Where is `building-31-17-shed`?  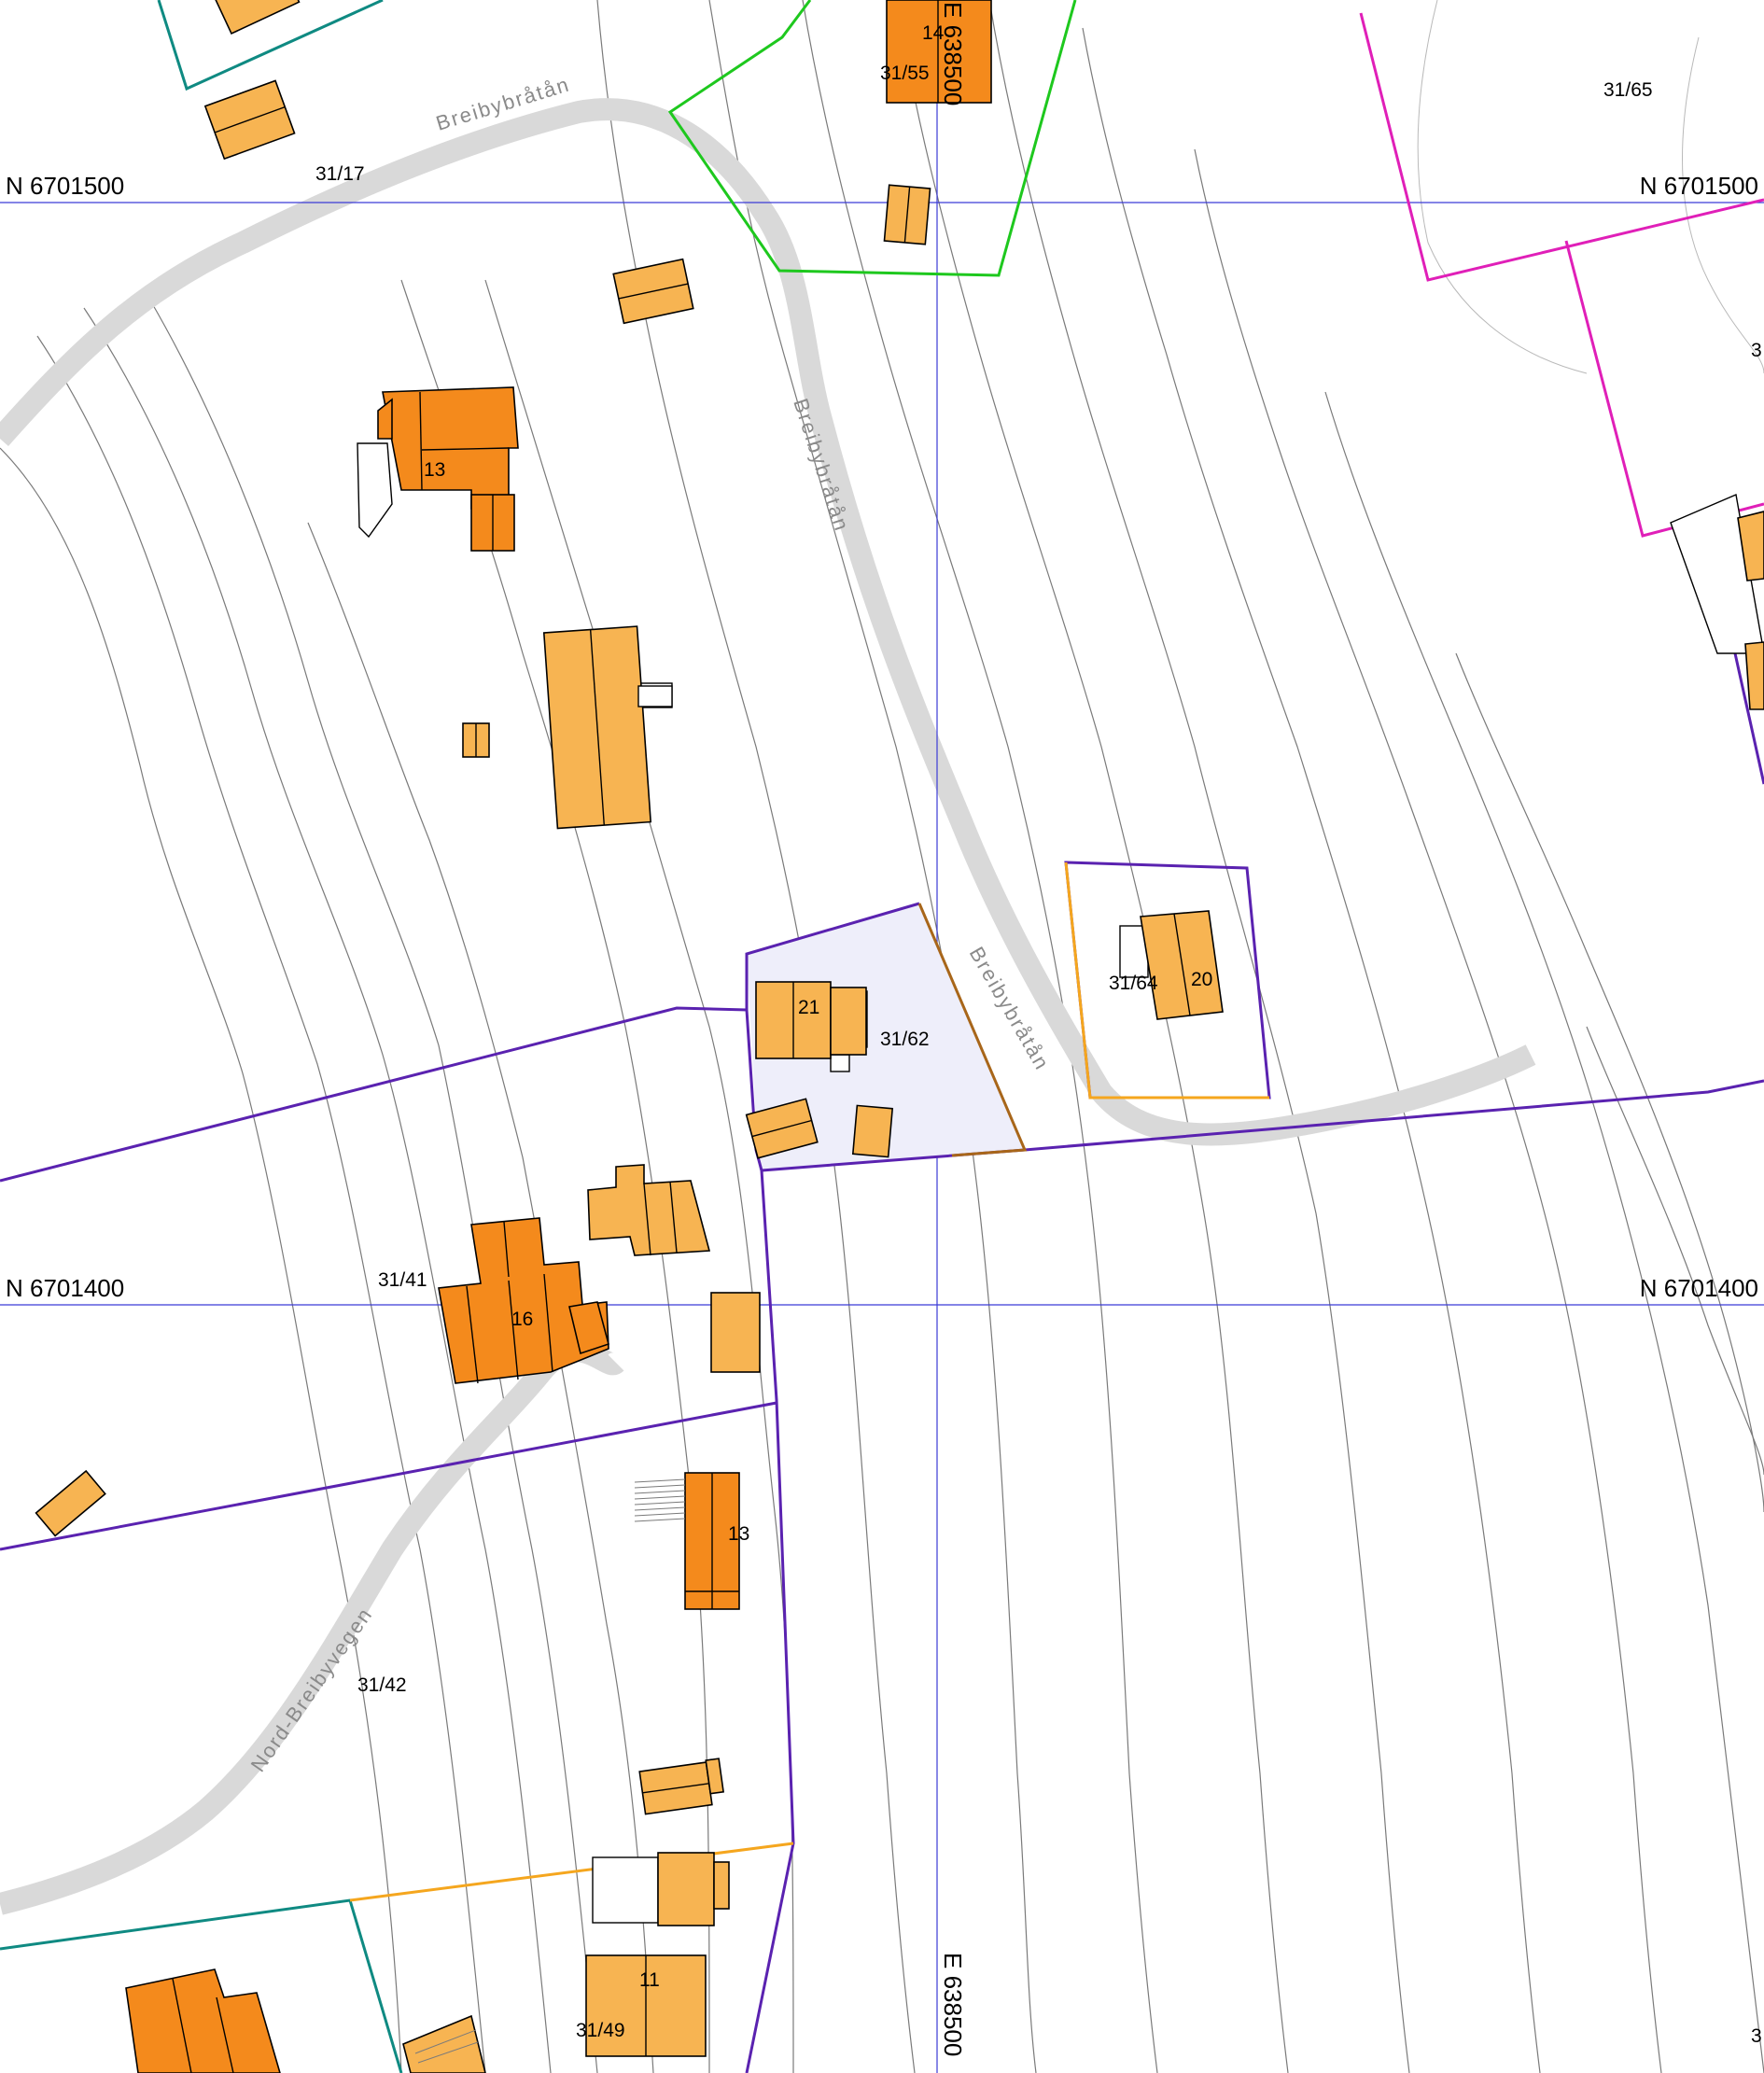
building-31-17-shed is located at coordinates (249, 120).